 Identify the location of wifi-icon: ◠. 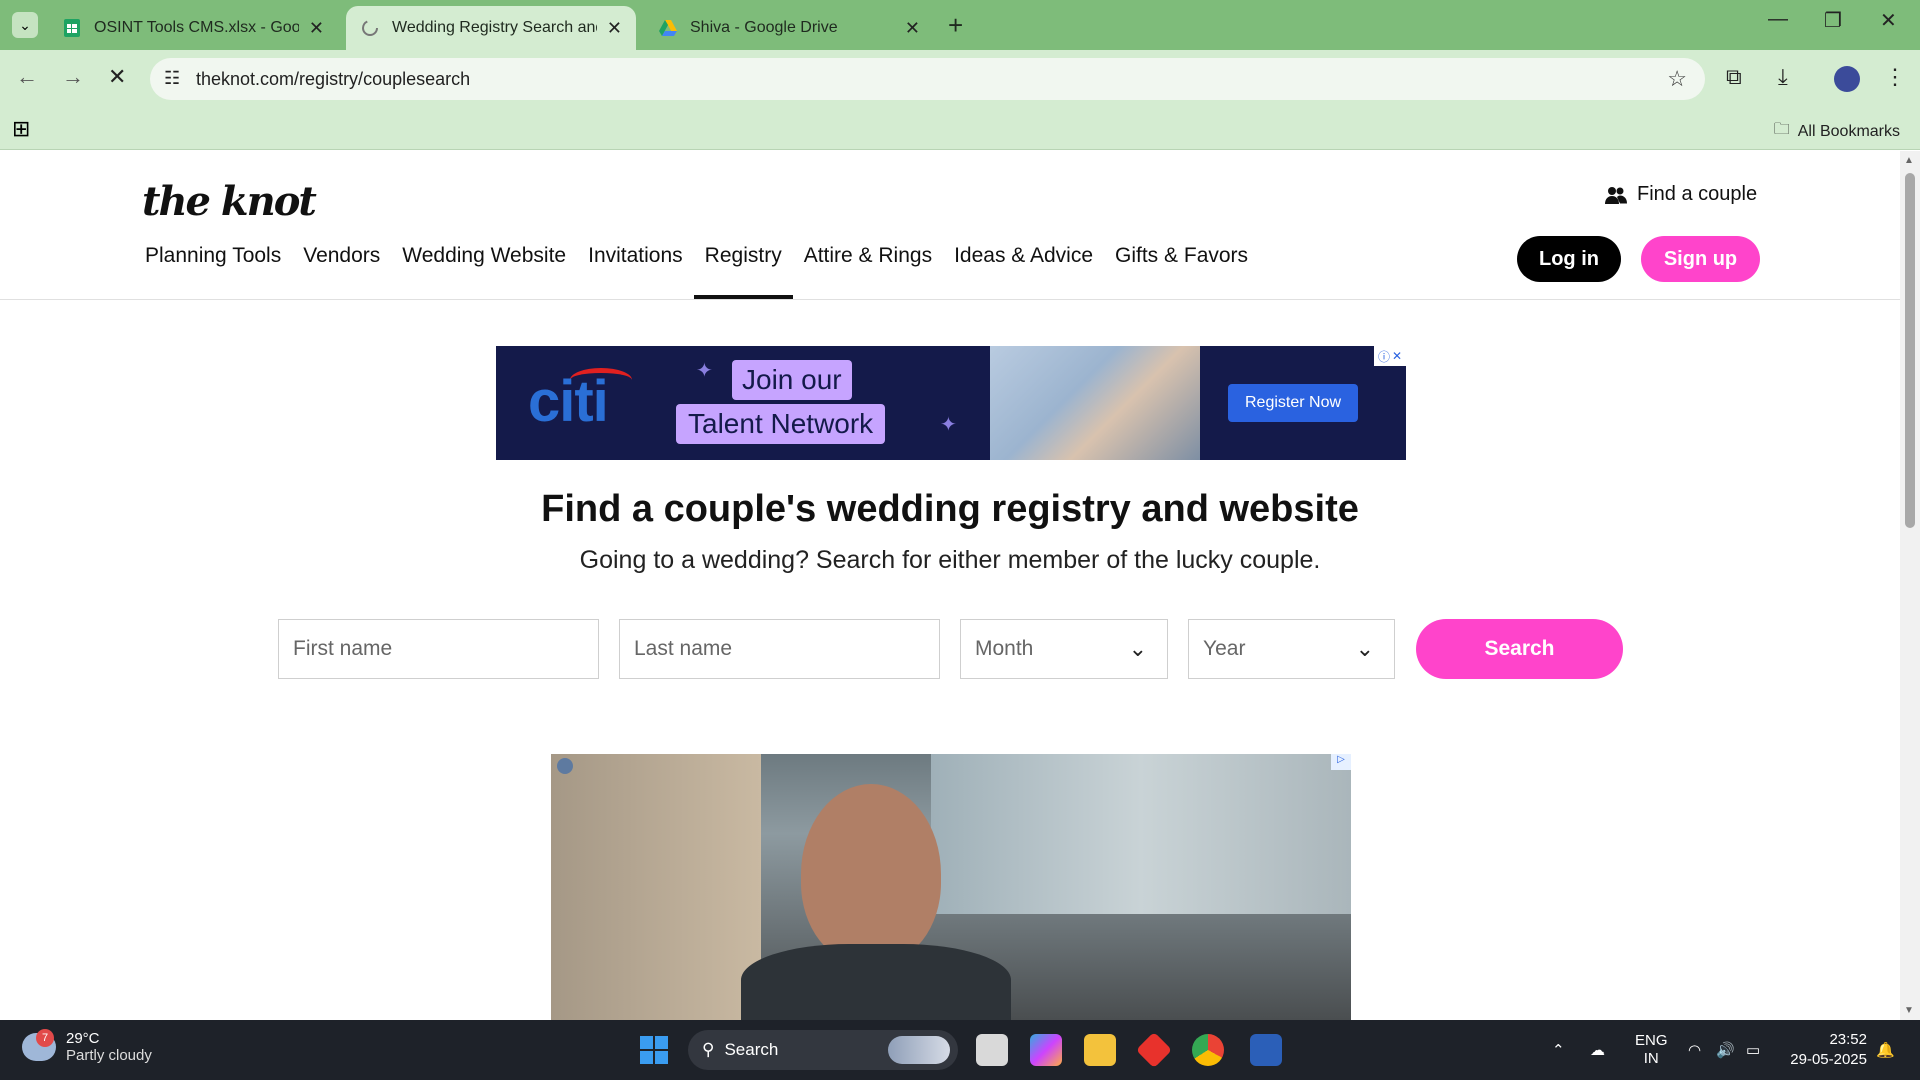
(1694, 1050).